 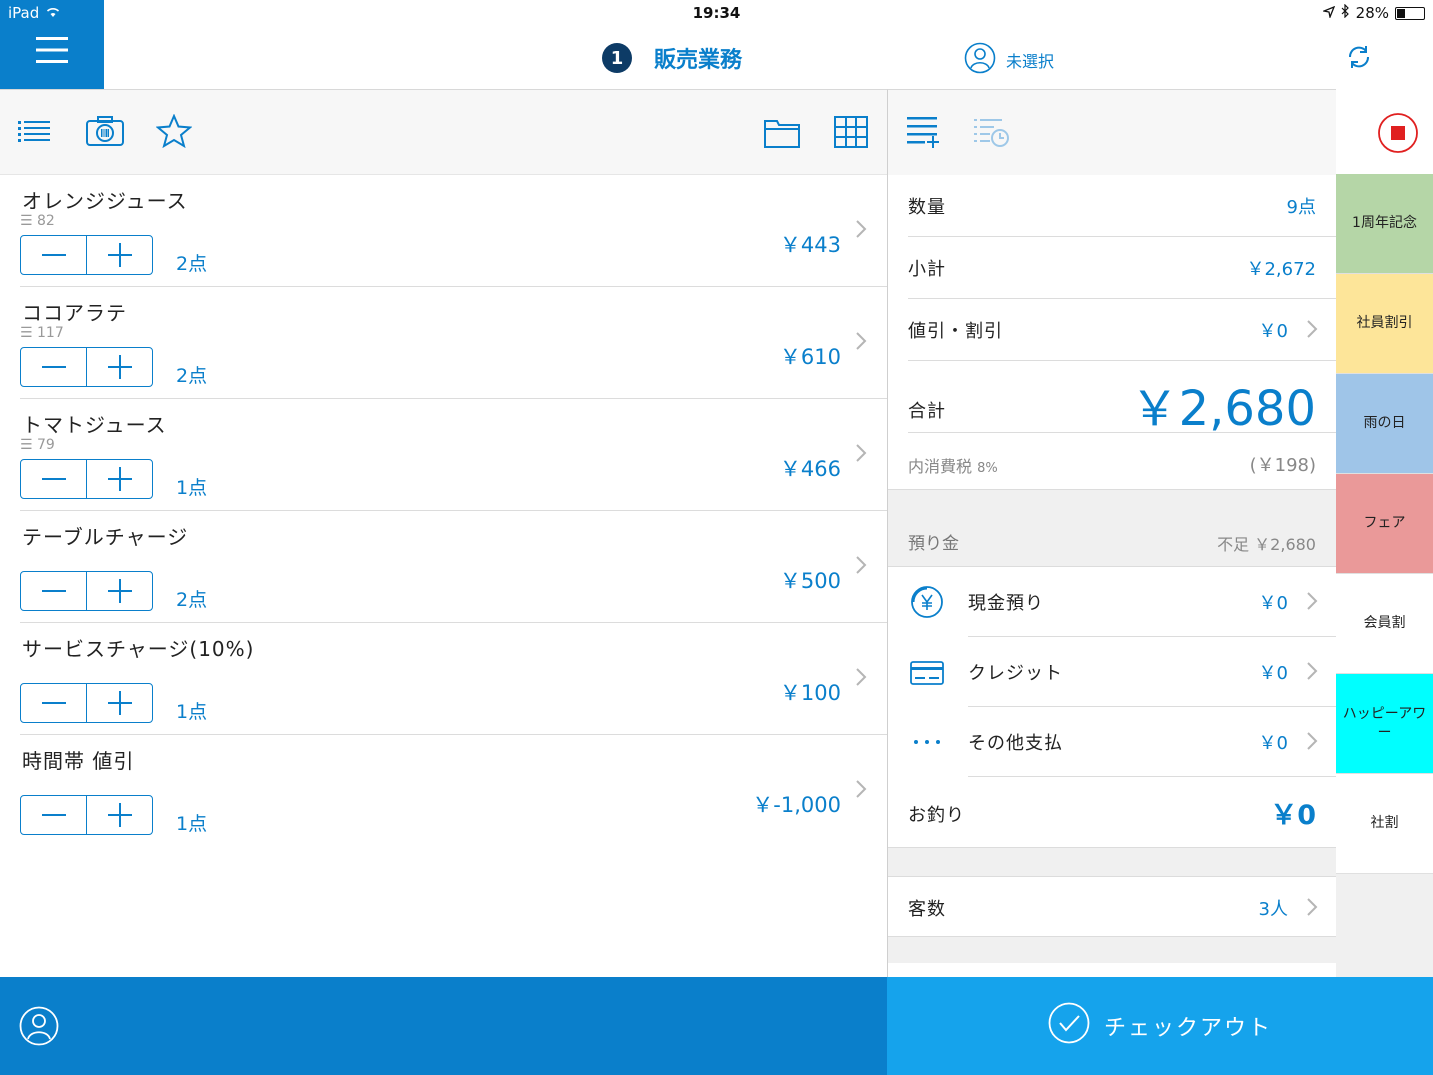 I want to click on item-stock: ☰ 82, so click(x=37, y=221).